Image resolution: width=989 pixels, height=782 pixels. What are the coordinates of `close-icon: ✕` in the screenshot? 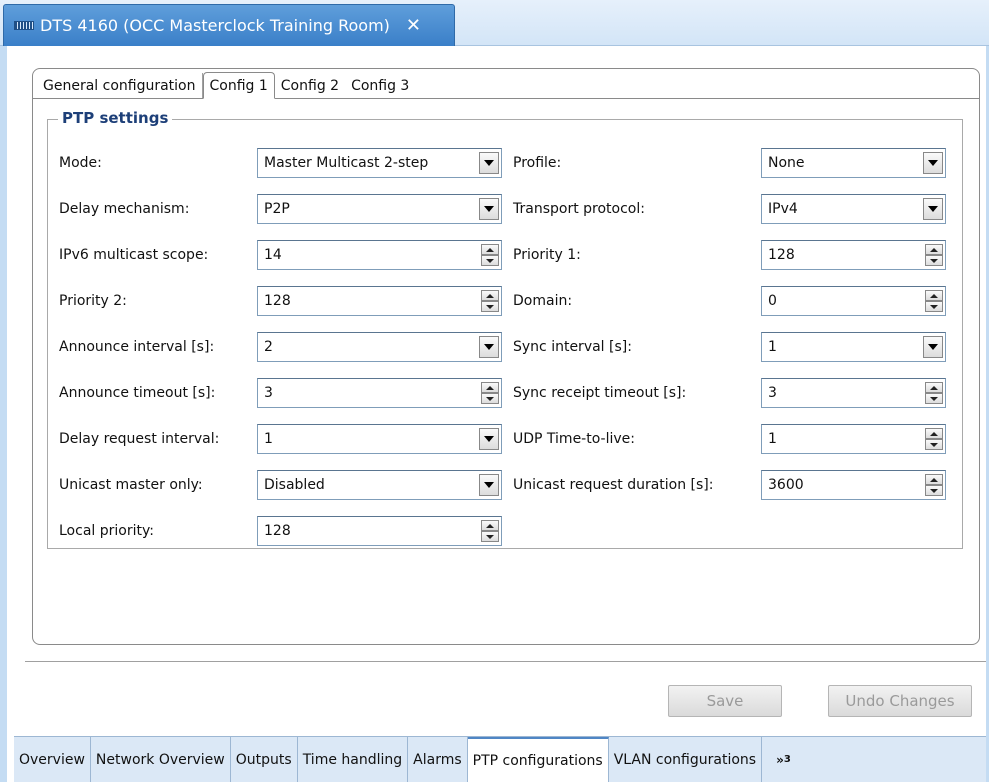 It's located at (413, 25).